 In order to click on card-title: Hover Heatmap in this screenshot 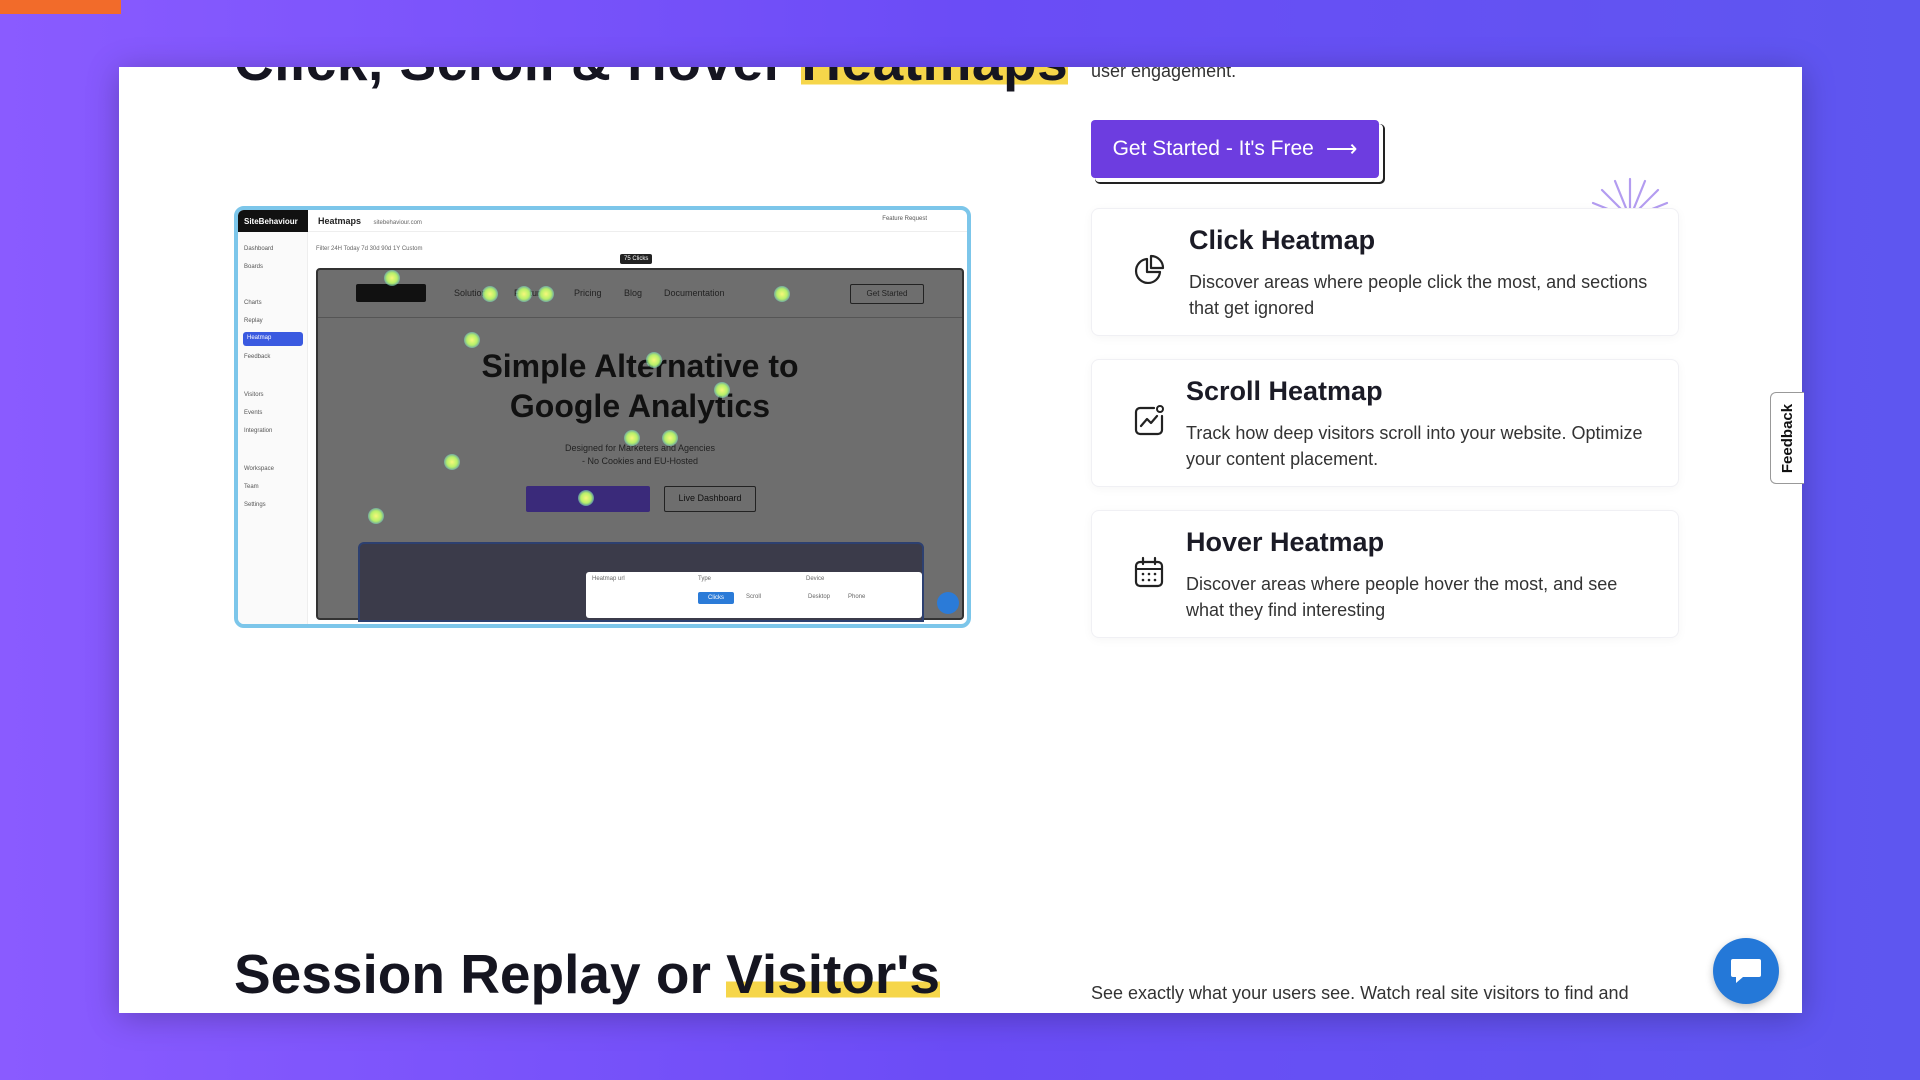, I will do `click(1285, 542)`.